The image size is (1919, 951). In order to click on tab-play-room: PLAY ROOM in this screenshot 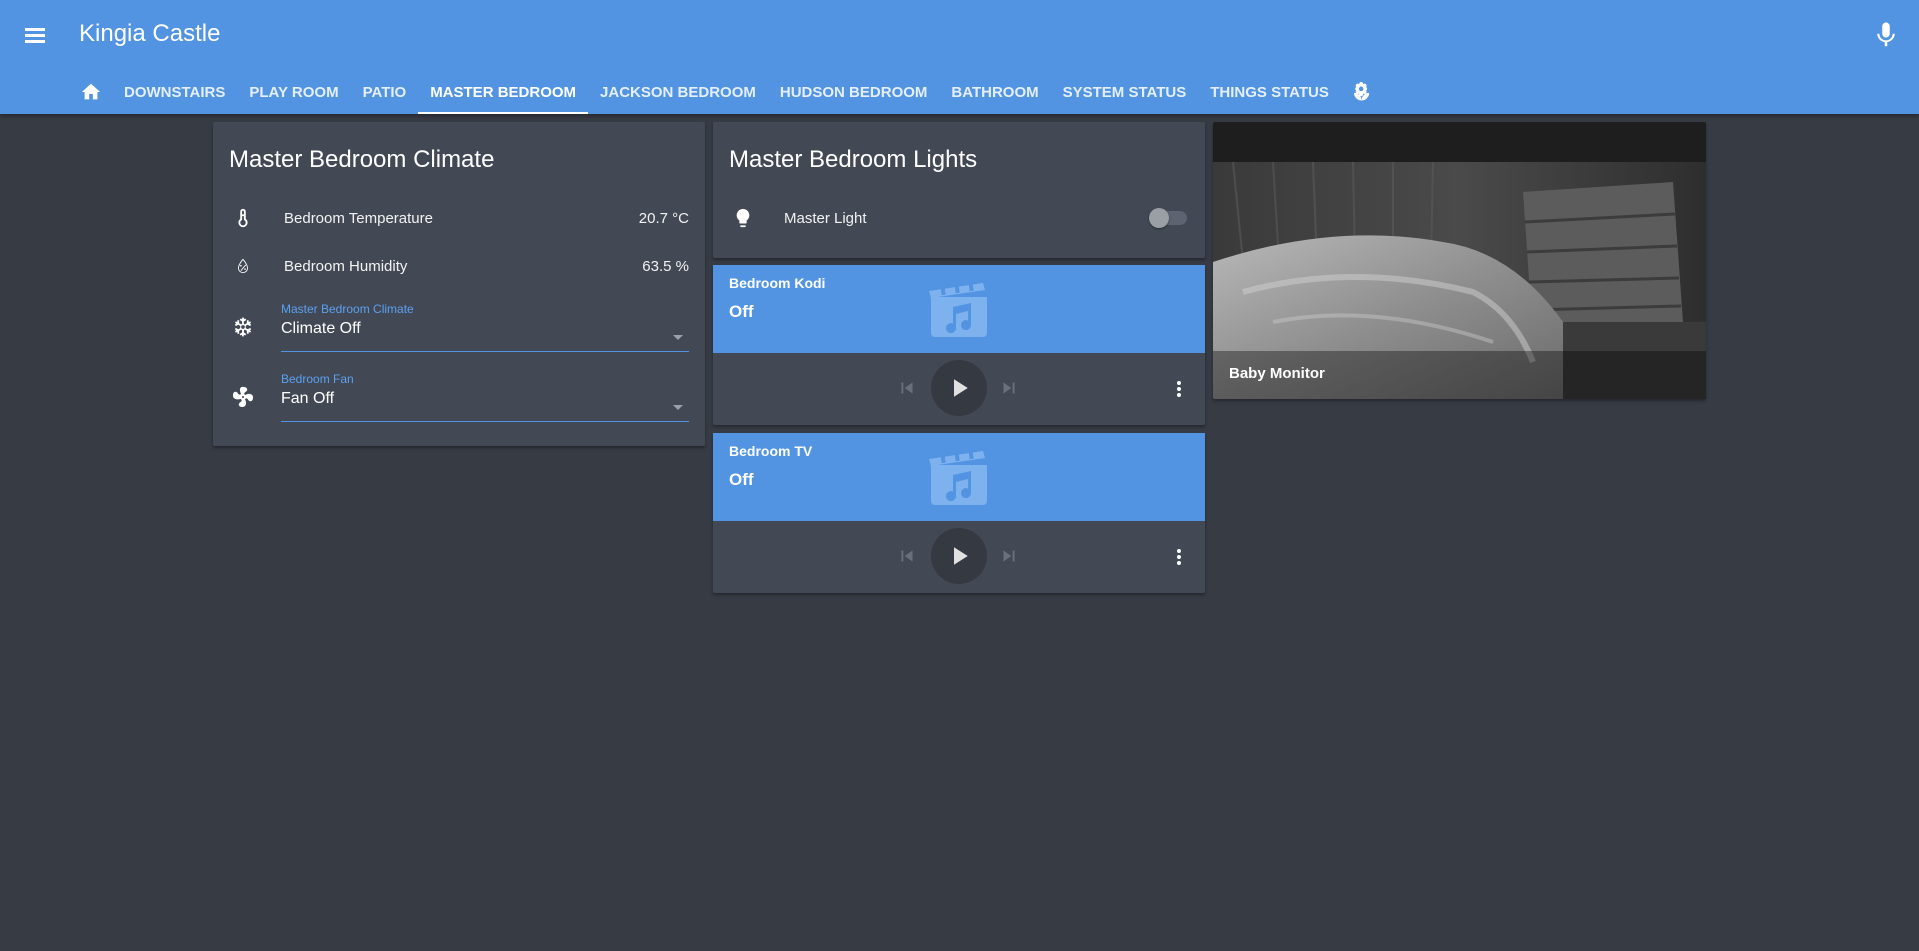, I will do `click(293, 92)`.